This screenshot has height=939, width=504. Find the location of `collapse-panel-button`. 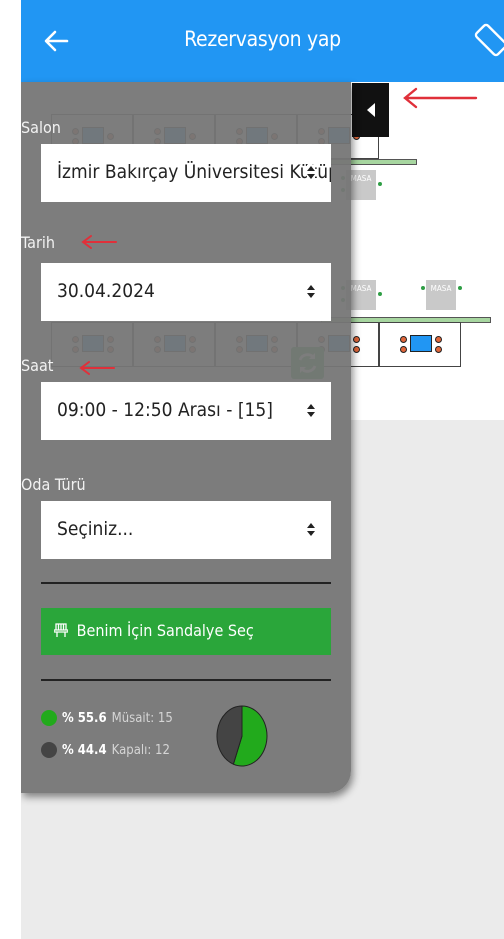

collapse-panel-button is located at coordinates (370, 110).